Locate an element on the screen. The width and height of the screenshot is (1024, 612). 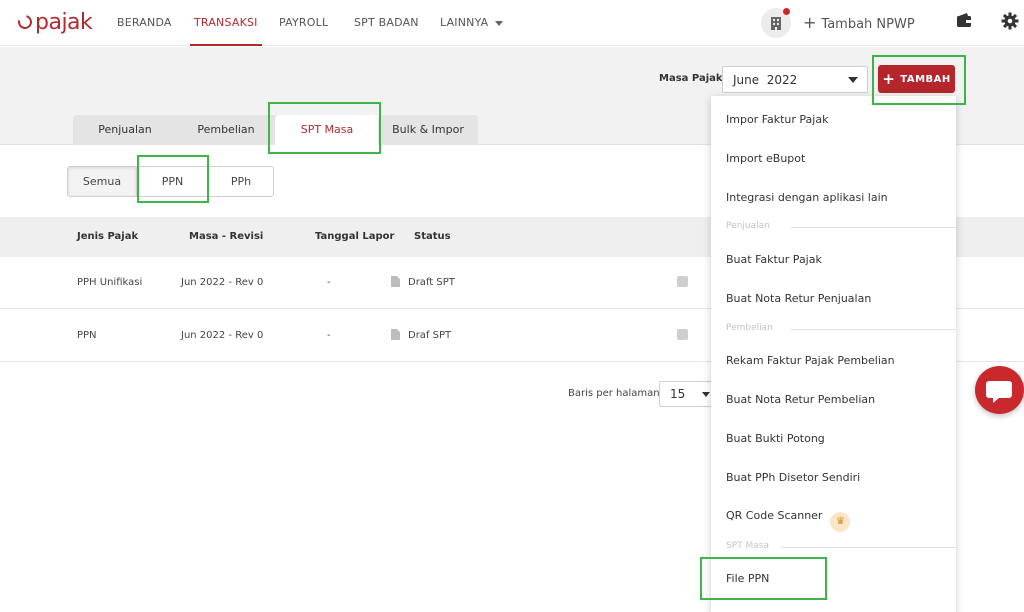
add-npwp-button: + Tambah NPWP is located at coordinates (859, 22).